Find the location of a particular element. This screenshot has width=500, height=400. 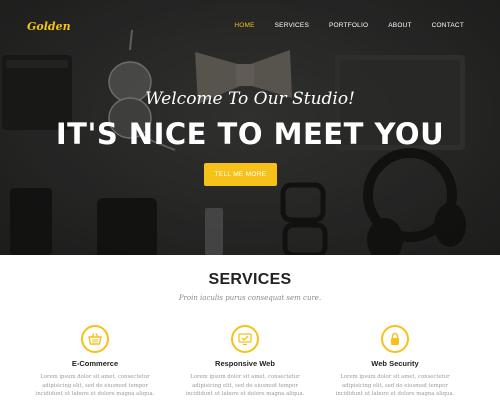

nav-item-services: SERVICES is located at coordinates (292, 25).